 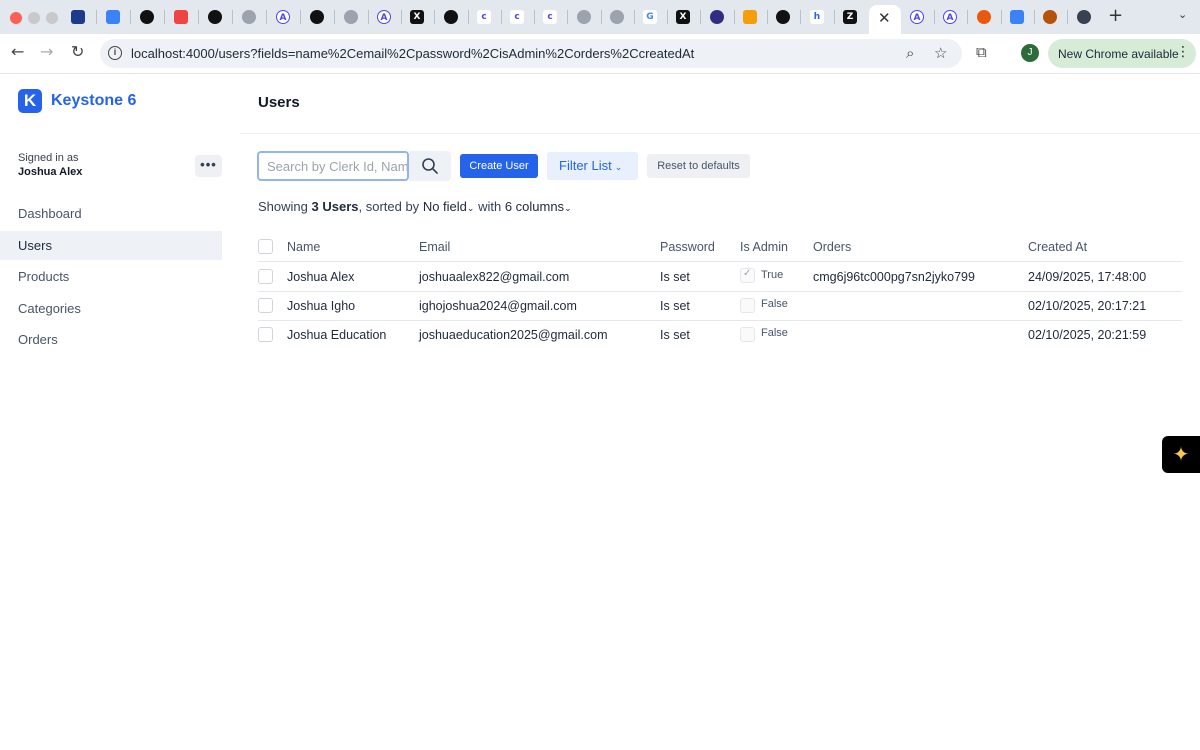 What do you see at coordinates (283, 17) in the screenshot?
I see `tab-a-icon: A` at bounding box center [283, 17].